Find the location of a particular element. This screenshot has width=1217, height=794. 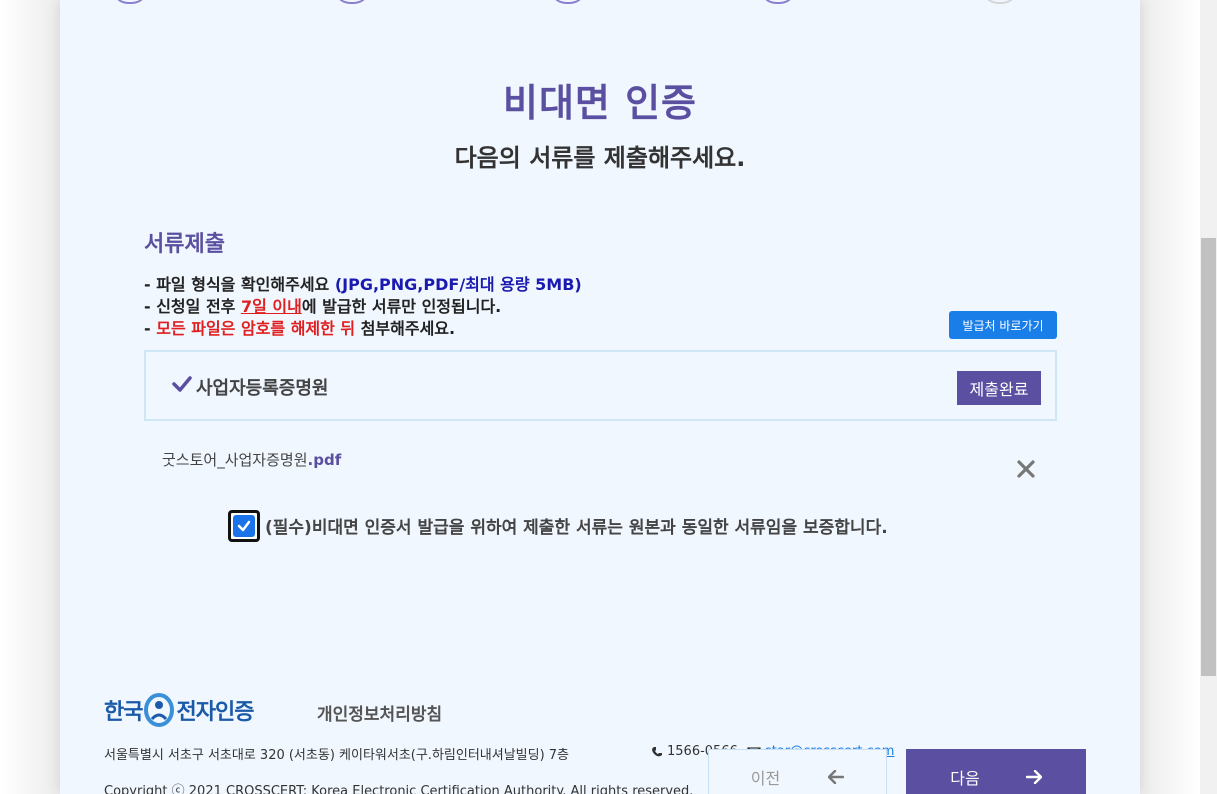

submit-complete-button: 제출완료 is located at coordinates (999, 388).